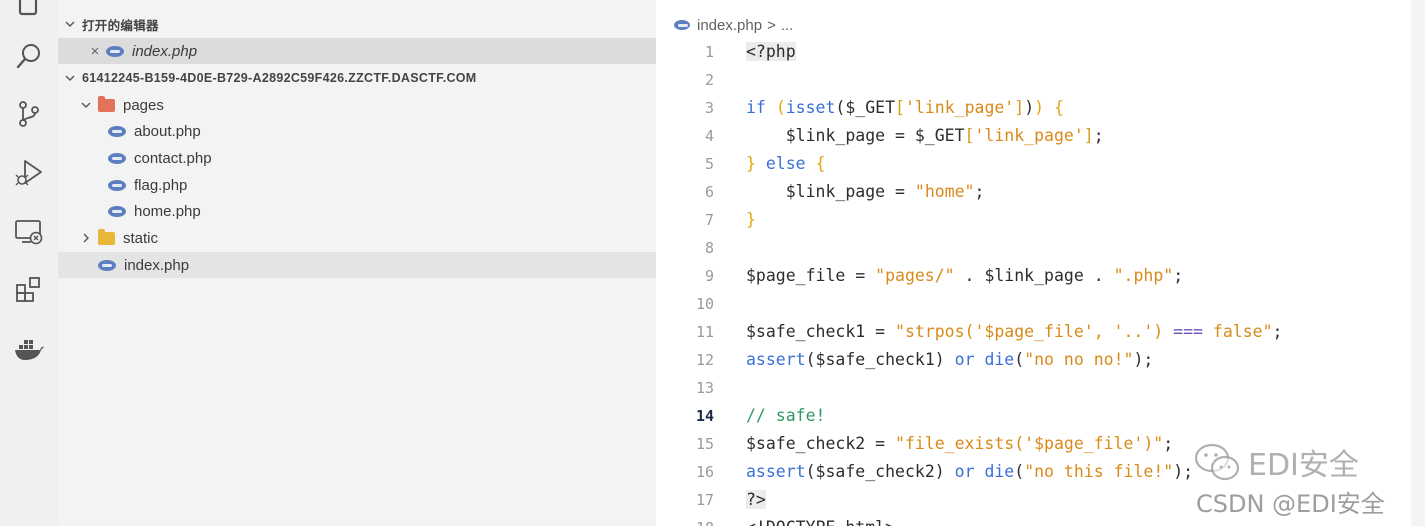  I want to click on open-editor-item: × index.php, so click(357, 51).